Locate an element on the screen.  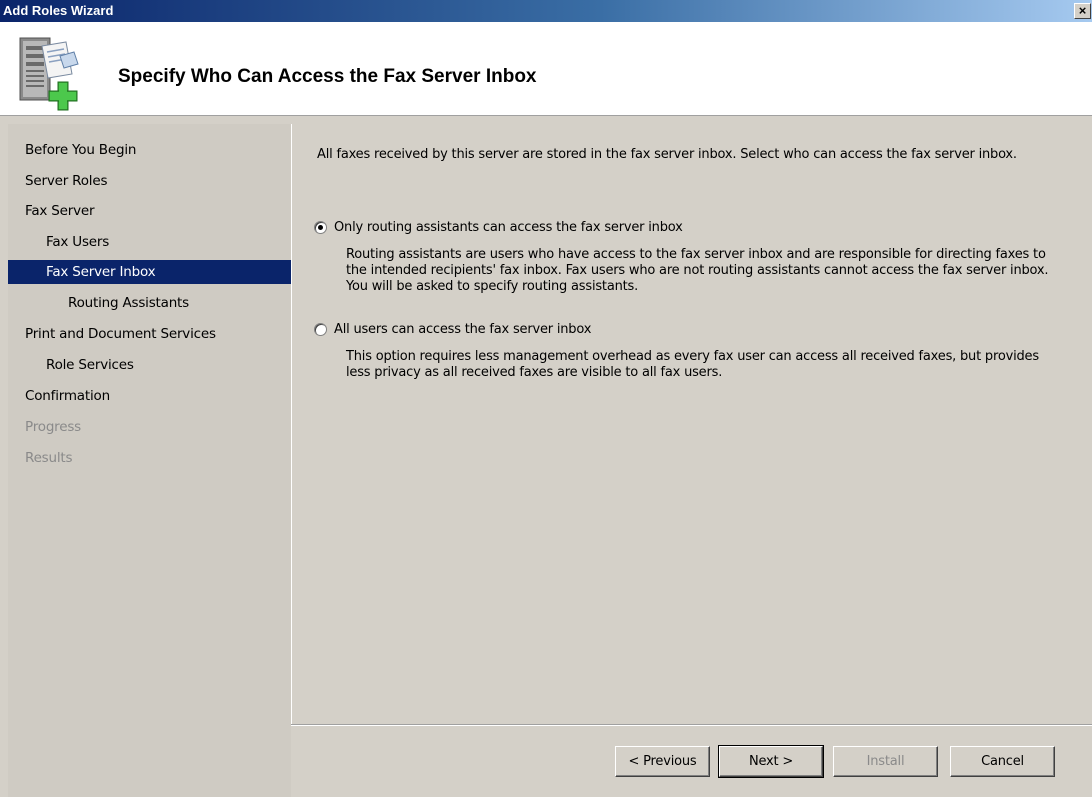
sidebar-item-results: Results is located at coordinates (49, 458).